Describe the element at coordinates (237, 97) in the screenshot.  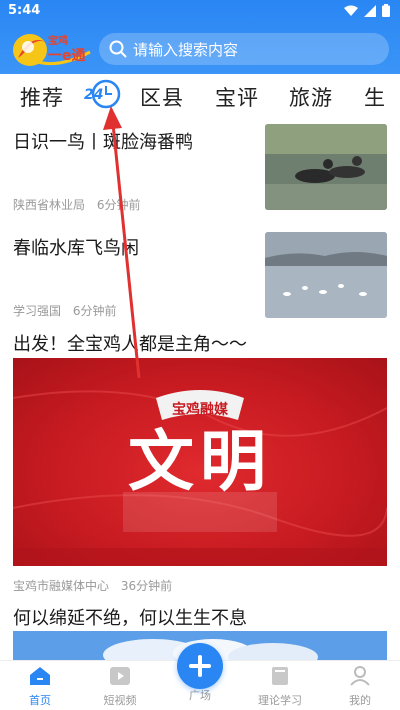
I see `tab-review: 宝评` at that location.